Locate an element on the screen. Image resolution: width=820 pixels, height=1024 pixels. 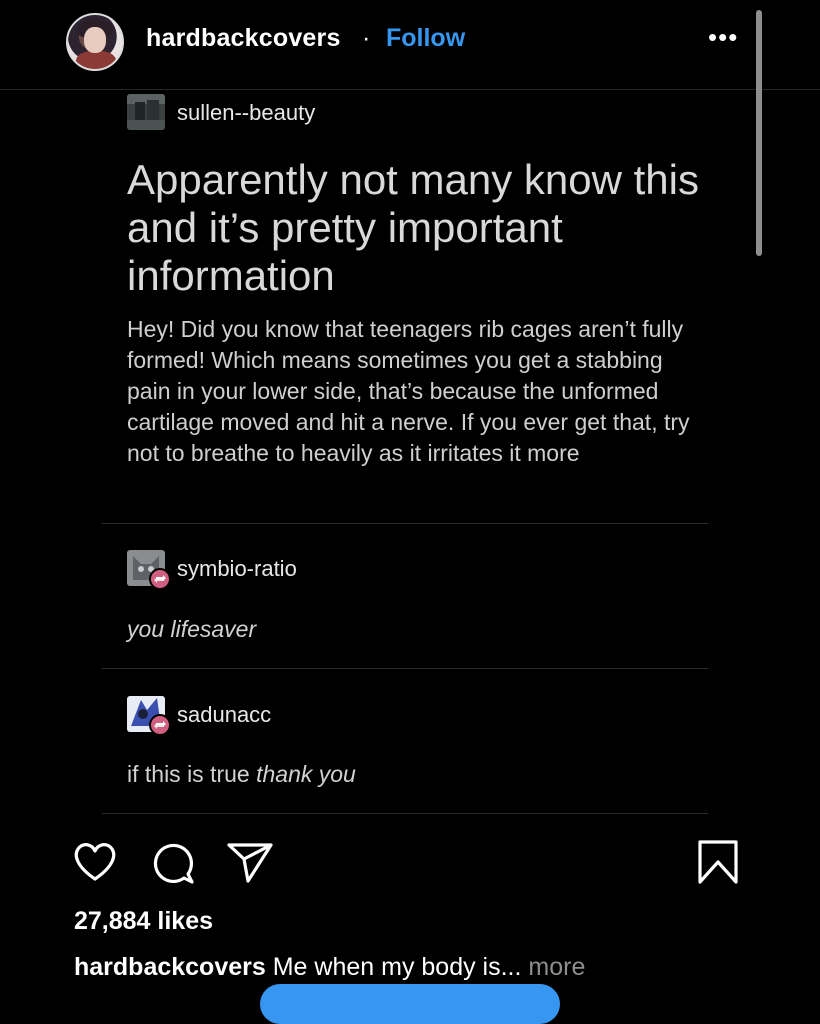
more-options-icon: ••• is located at coordinates (723, 37).